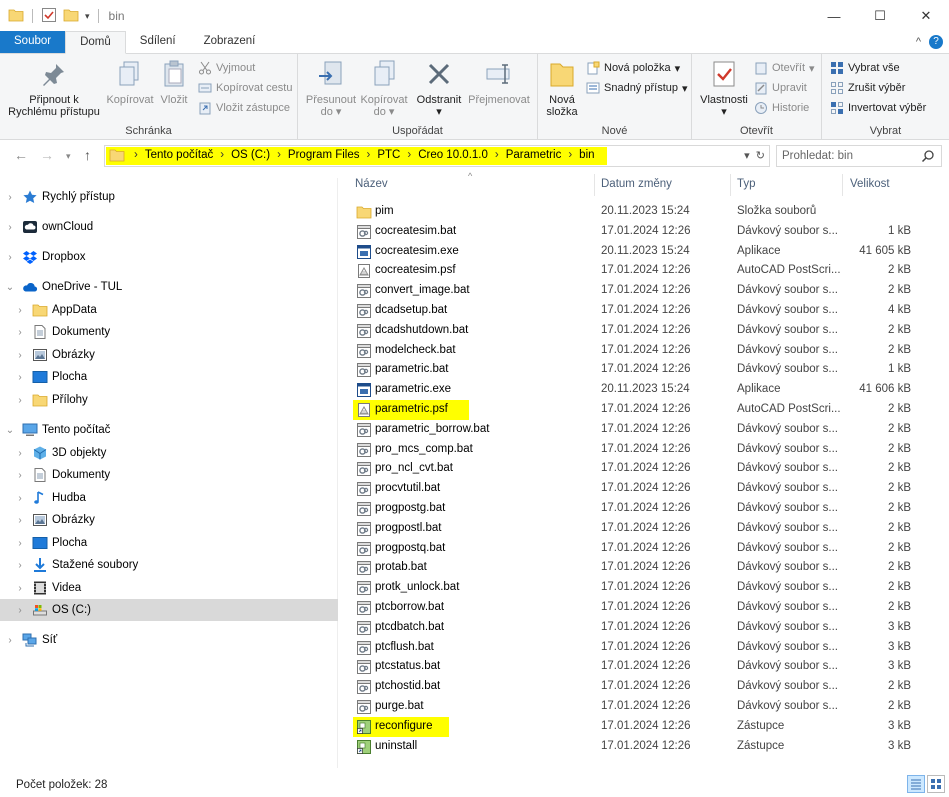 This screenshot has height=797, width=949. What do you see at coordinates (926, 16) in the screenshot?
I see `close-button: ✕` at bounding box center [926, 16].